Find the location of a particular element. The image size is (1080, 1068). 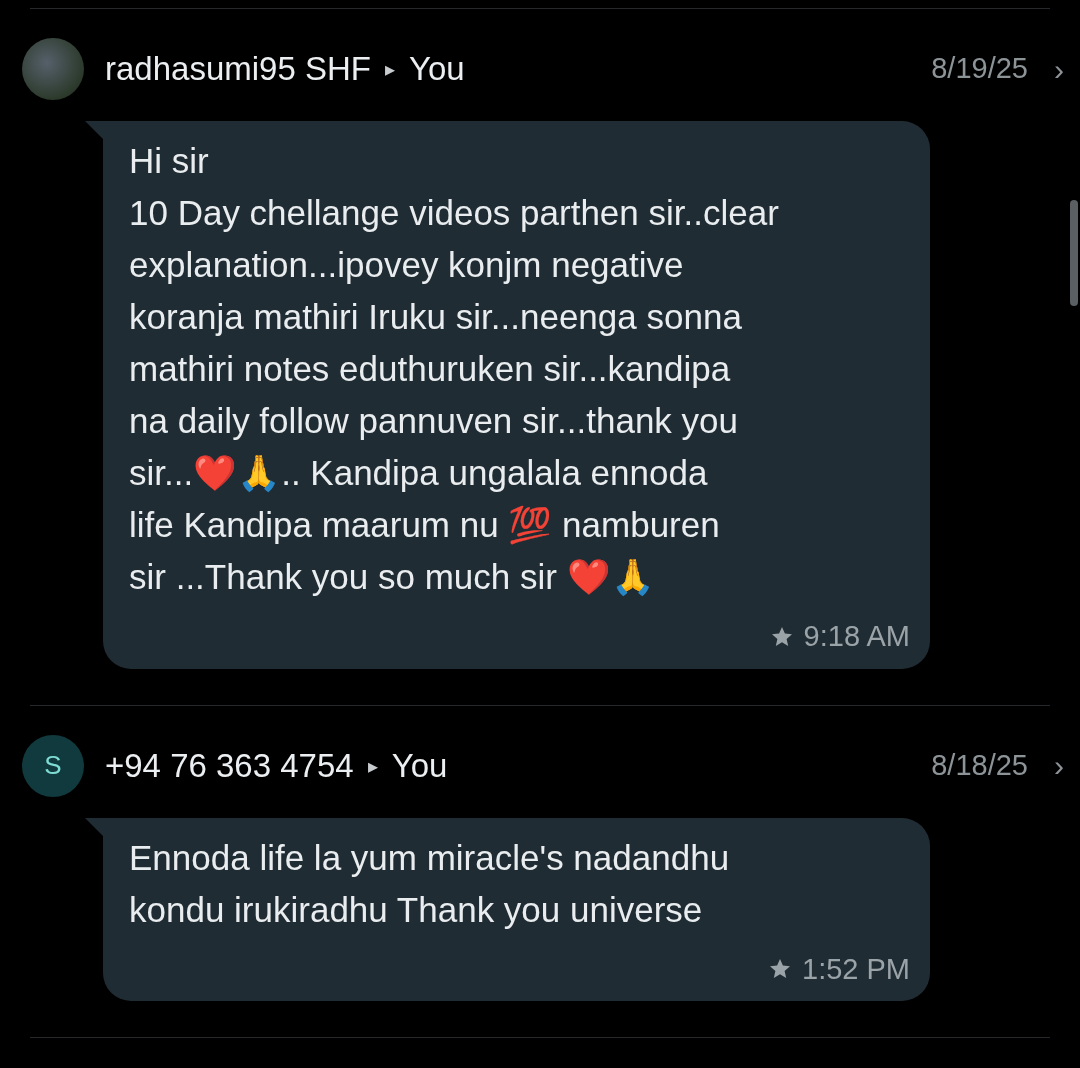

message-date: 8/19/25 is located at coordinates (979, 69).